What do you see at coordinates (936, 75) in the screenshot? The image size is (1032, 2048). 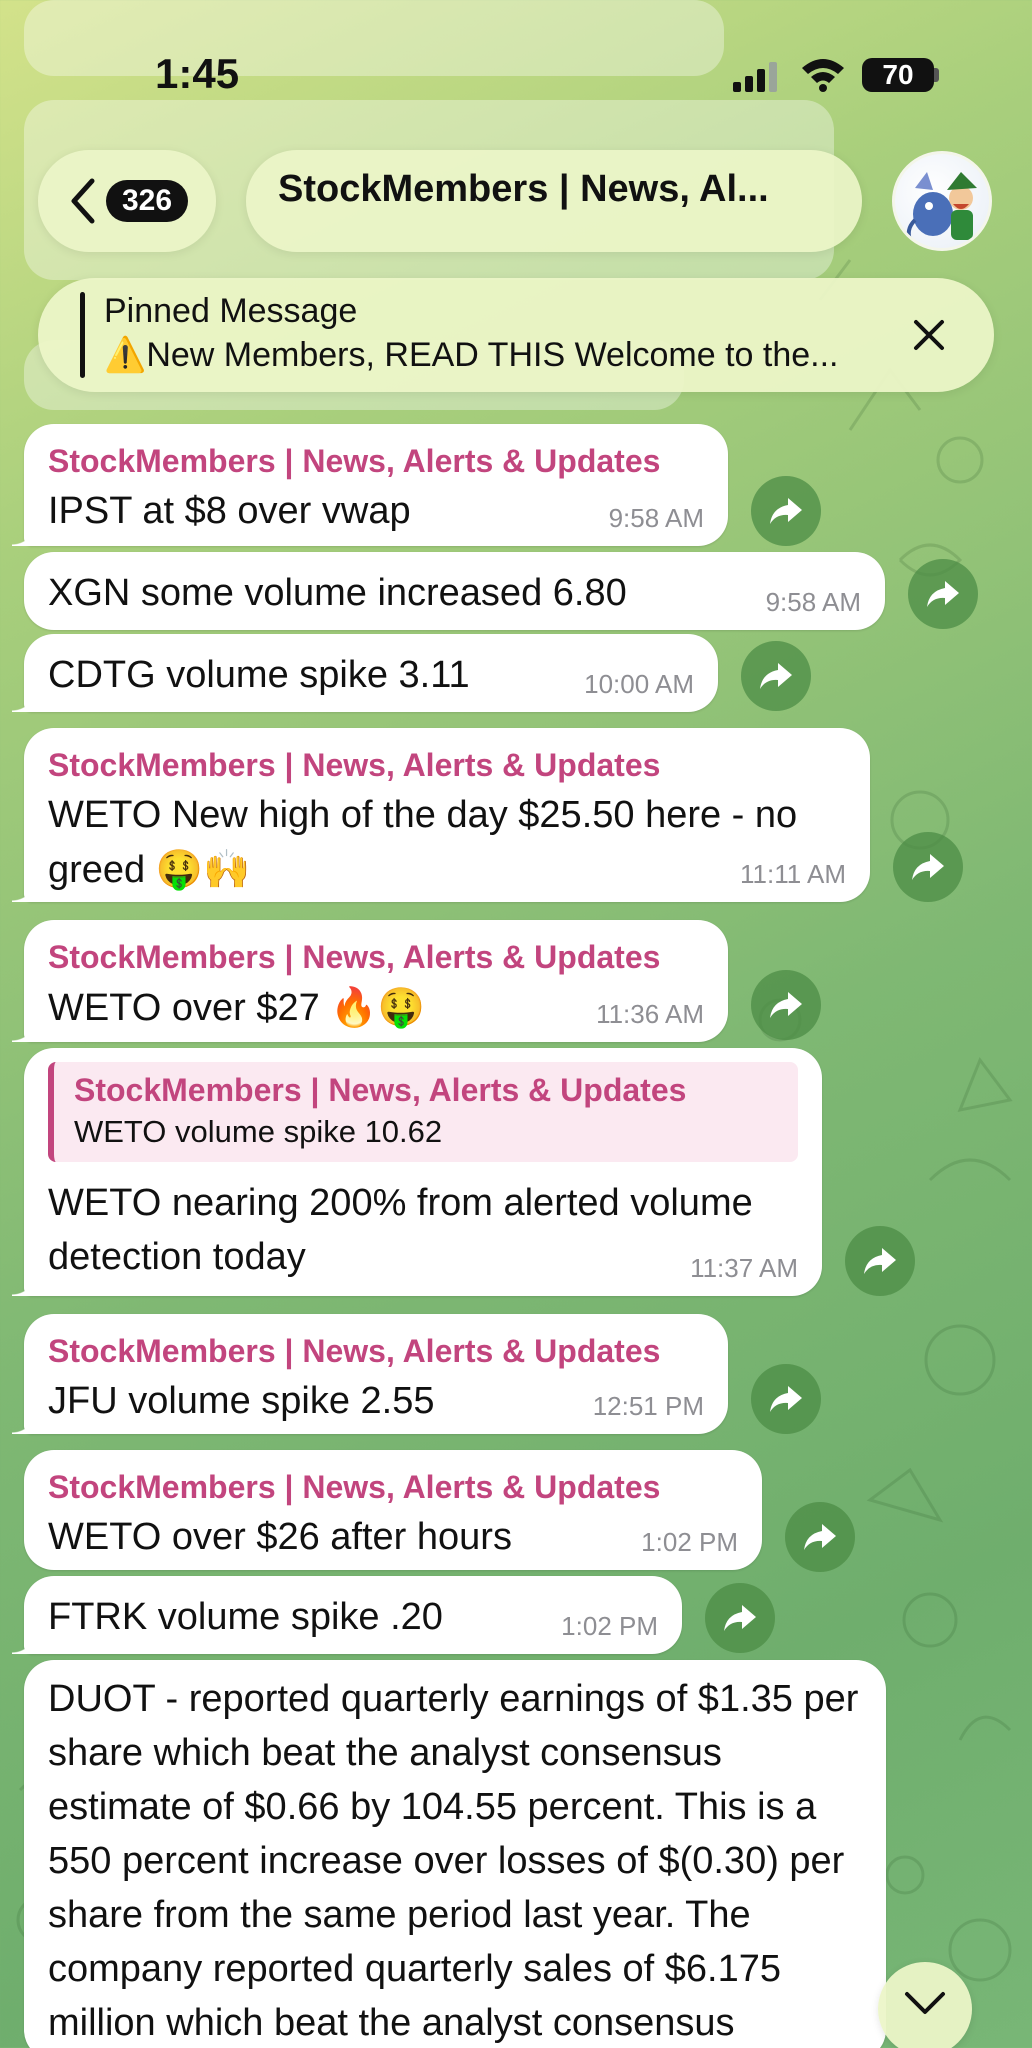 I see `battery-tip` at bounding box center [936, 75].